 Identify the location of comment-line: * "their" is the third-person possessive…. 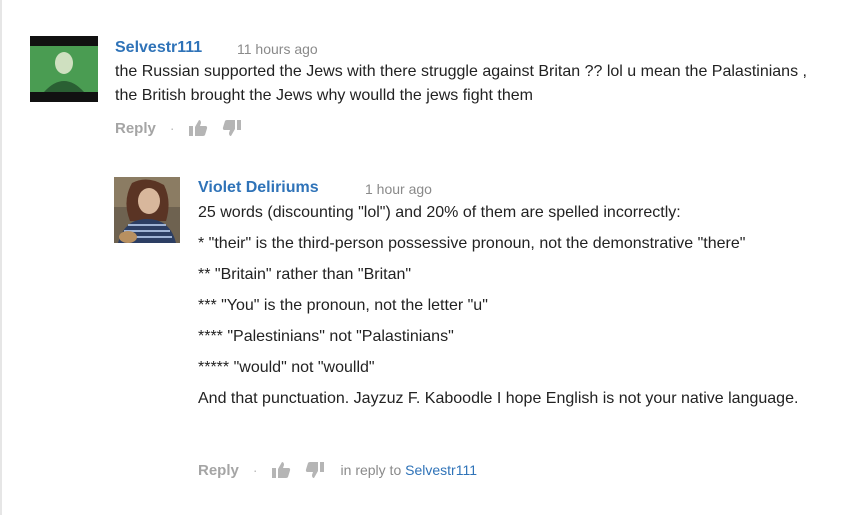
(472, 243).